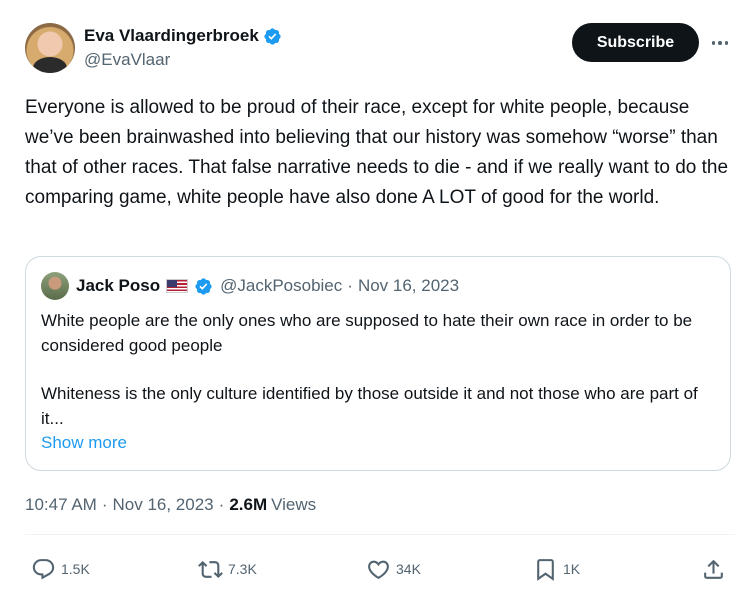  I want to click on quoted-author-name: Jack Poso, so click(118, 286).